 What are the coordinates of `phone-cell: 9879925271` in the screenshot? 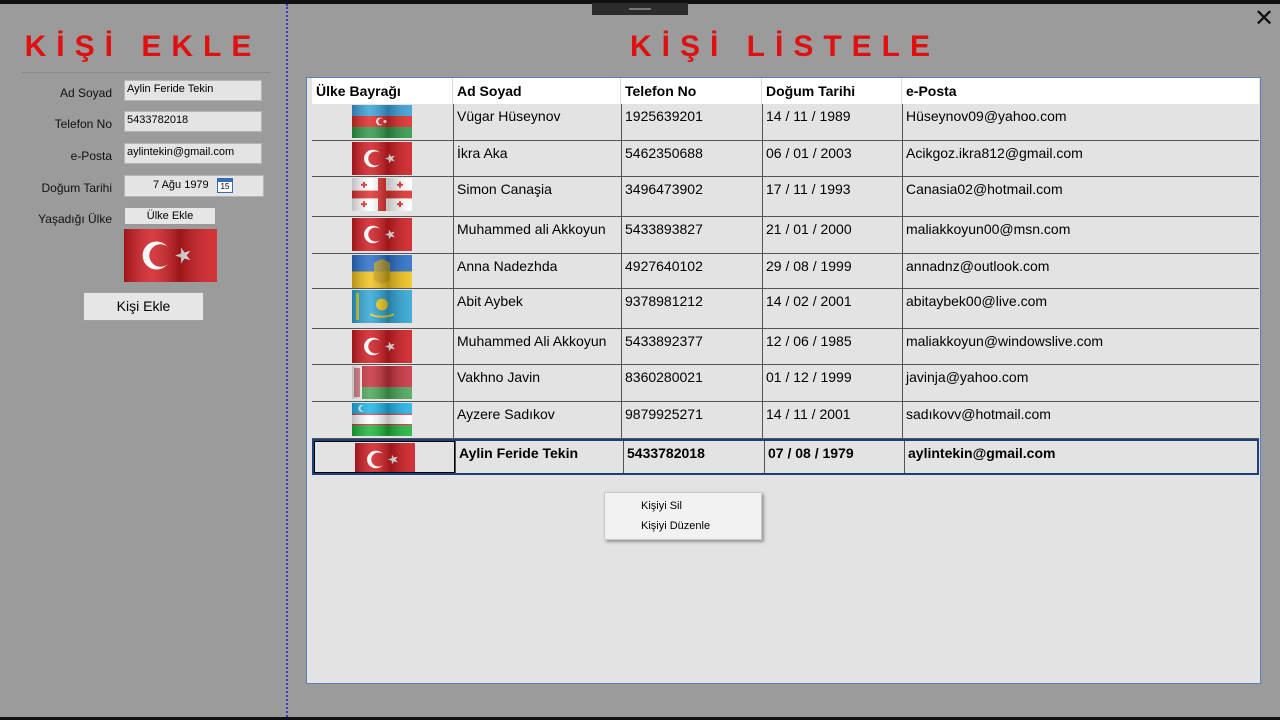 It's located at (691, 420).